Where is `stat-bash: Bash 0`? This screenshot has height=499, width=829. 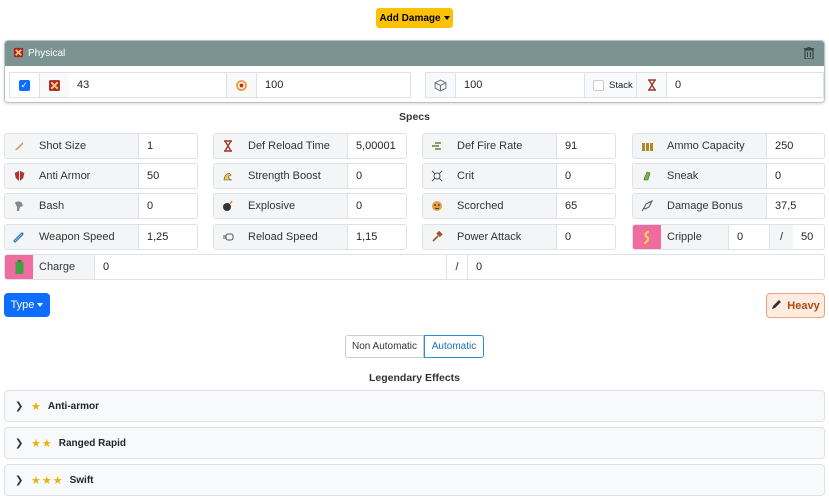
stat-bash: Bash 0 is located at coordinates (101, 206).